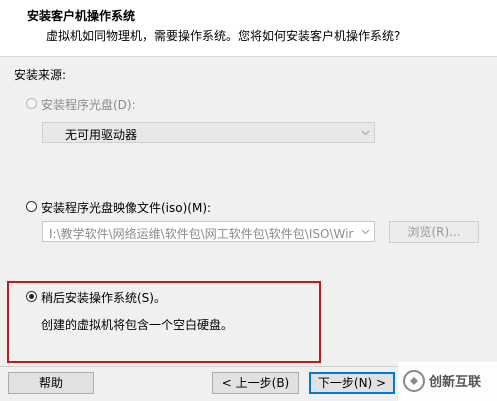  What do you see at coordinates (255, 383) in the screenshot?
I see `back-button: < 上一步(B)` at bounding box center [255, 383].